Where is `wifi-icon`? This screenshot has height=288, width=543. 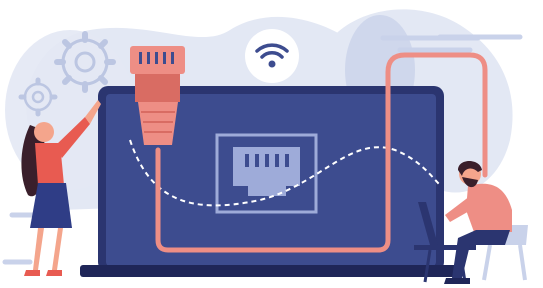
wifi-icon is located at coordinates (272, 56).